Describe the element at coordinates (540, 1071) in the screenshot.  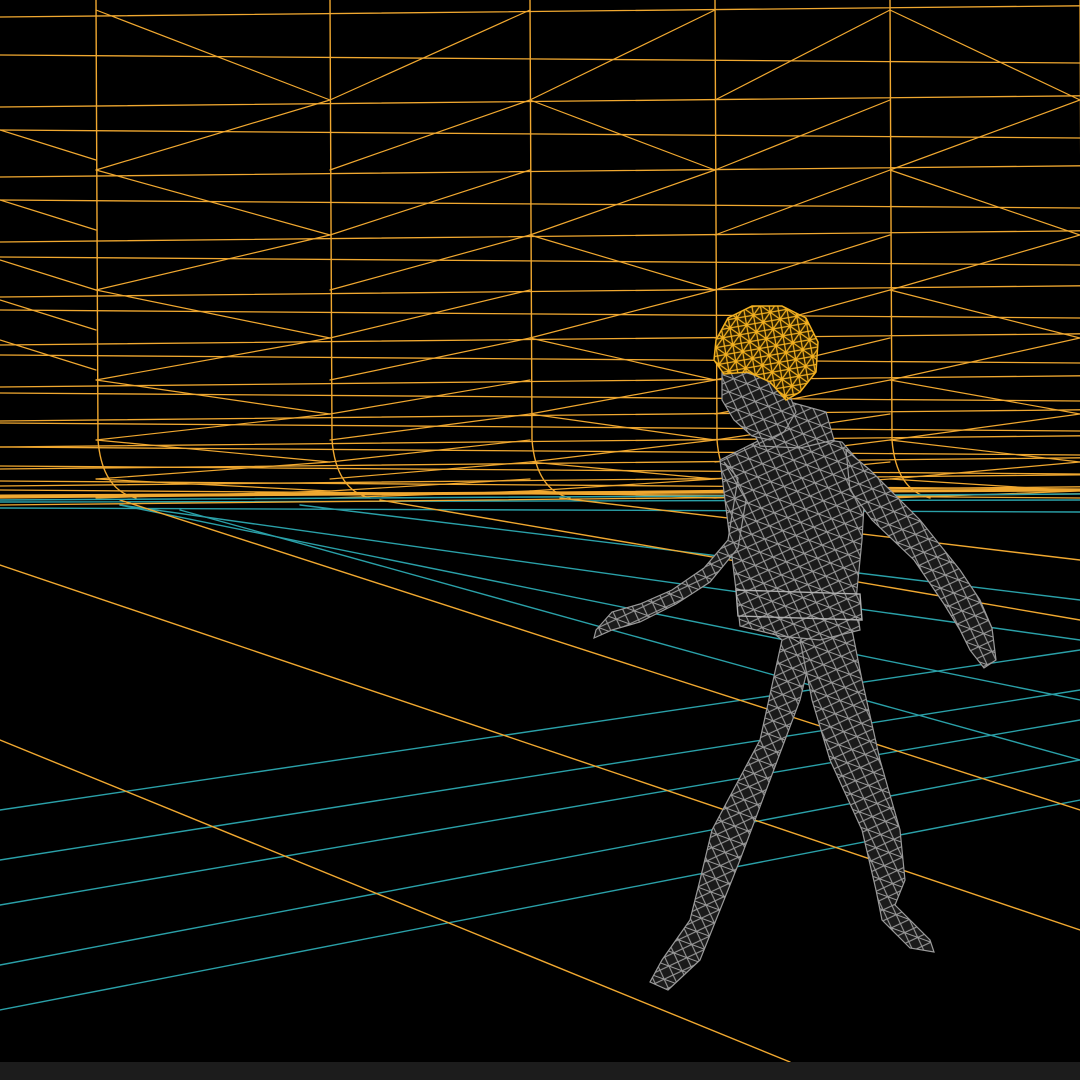
I see `status-bar` at that location.